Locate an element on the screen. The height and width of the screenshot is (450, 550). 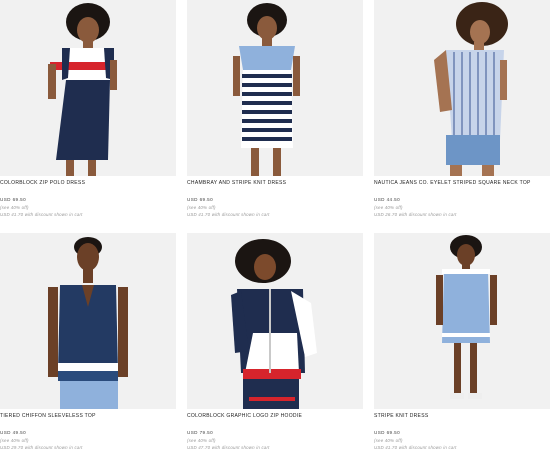
product-name: COLORBLOCK GRAPHIC LOGO ZIP HOODIE is located at coordinates (275, 416).